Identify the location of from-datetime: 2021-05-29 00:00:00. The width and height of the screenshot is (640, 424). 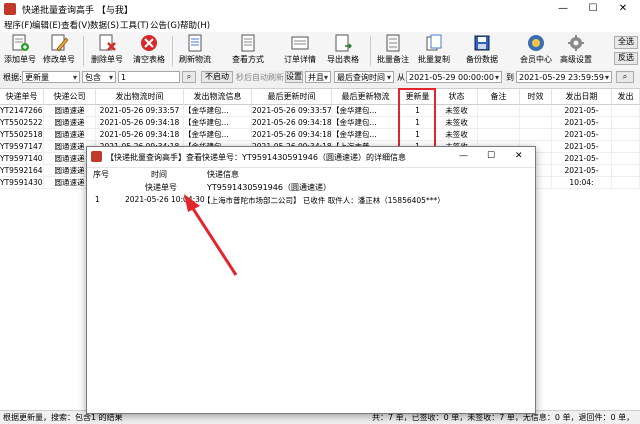
(454, 77).